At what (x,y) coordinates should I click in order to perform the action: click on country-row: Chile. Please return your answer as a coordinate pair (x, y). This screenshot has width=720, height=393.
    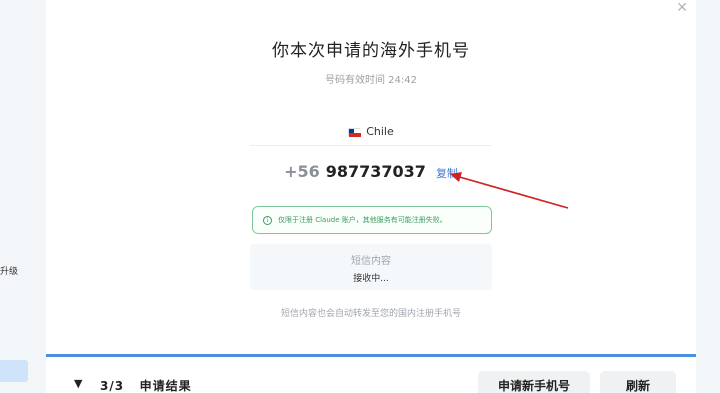
    Looking at the image, I should click on (371, 132).